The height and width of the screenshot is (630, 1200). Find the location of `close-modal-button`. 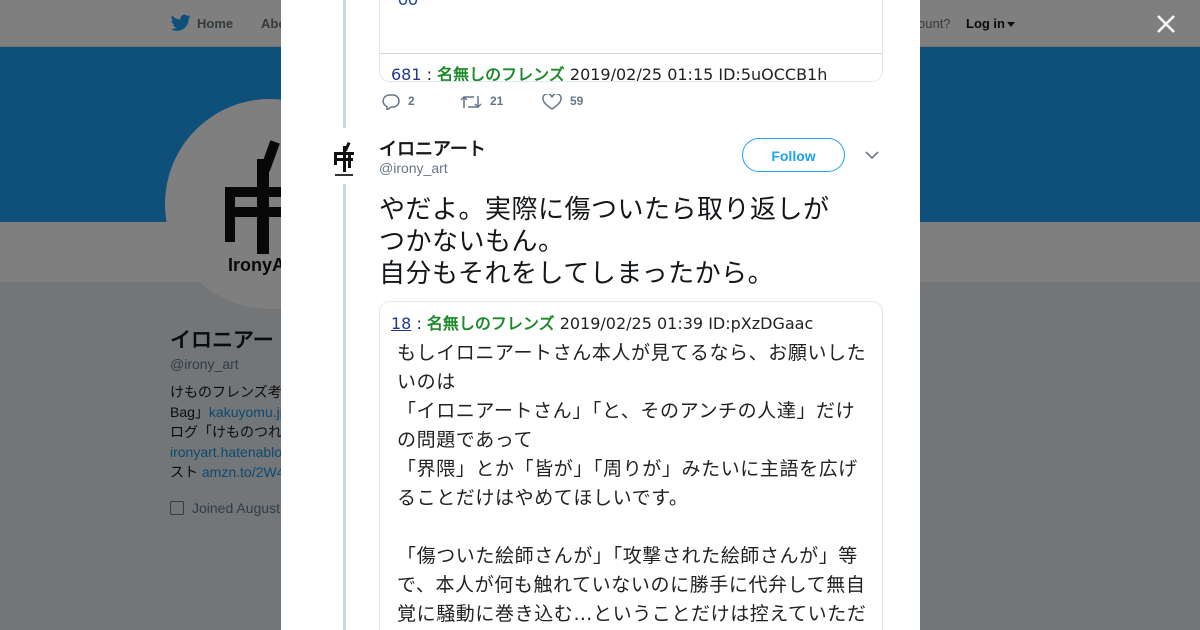

close-modal-button is located at coordinates (1166, 24).